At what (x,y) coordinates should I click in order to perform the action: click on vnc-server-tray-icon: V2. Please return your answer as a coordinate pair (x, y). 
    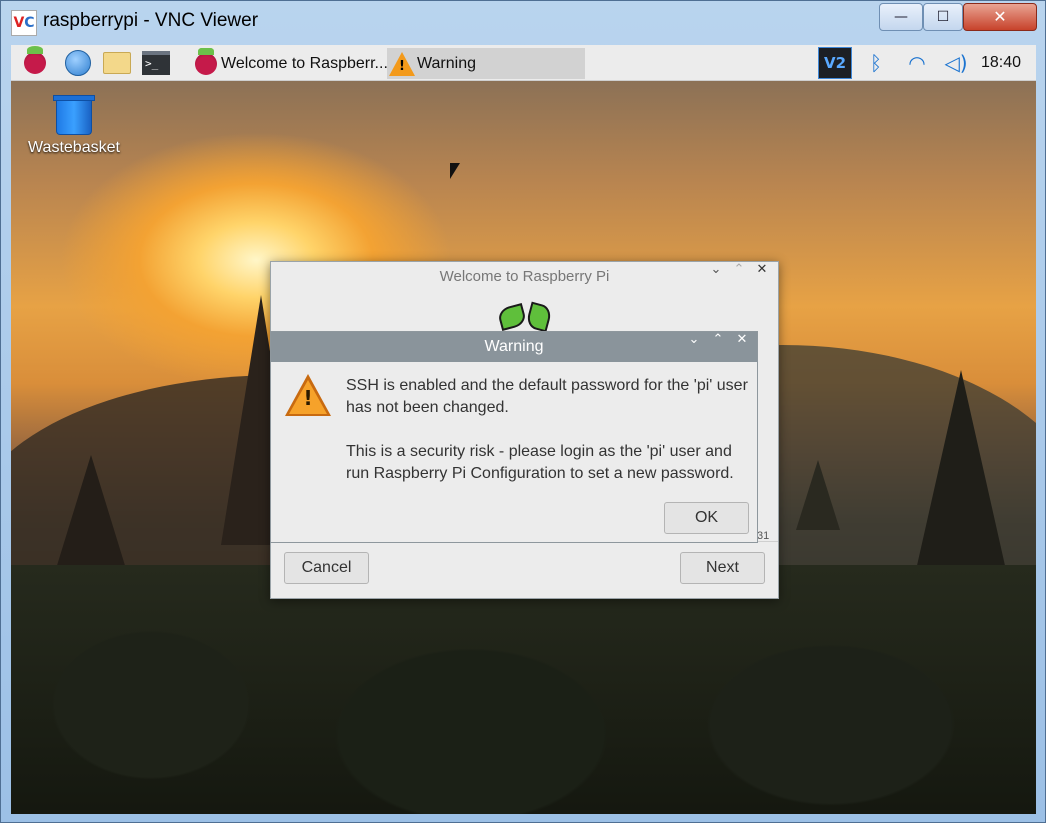
    Looking at the image, I should click on (835, 63).